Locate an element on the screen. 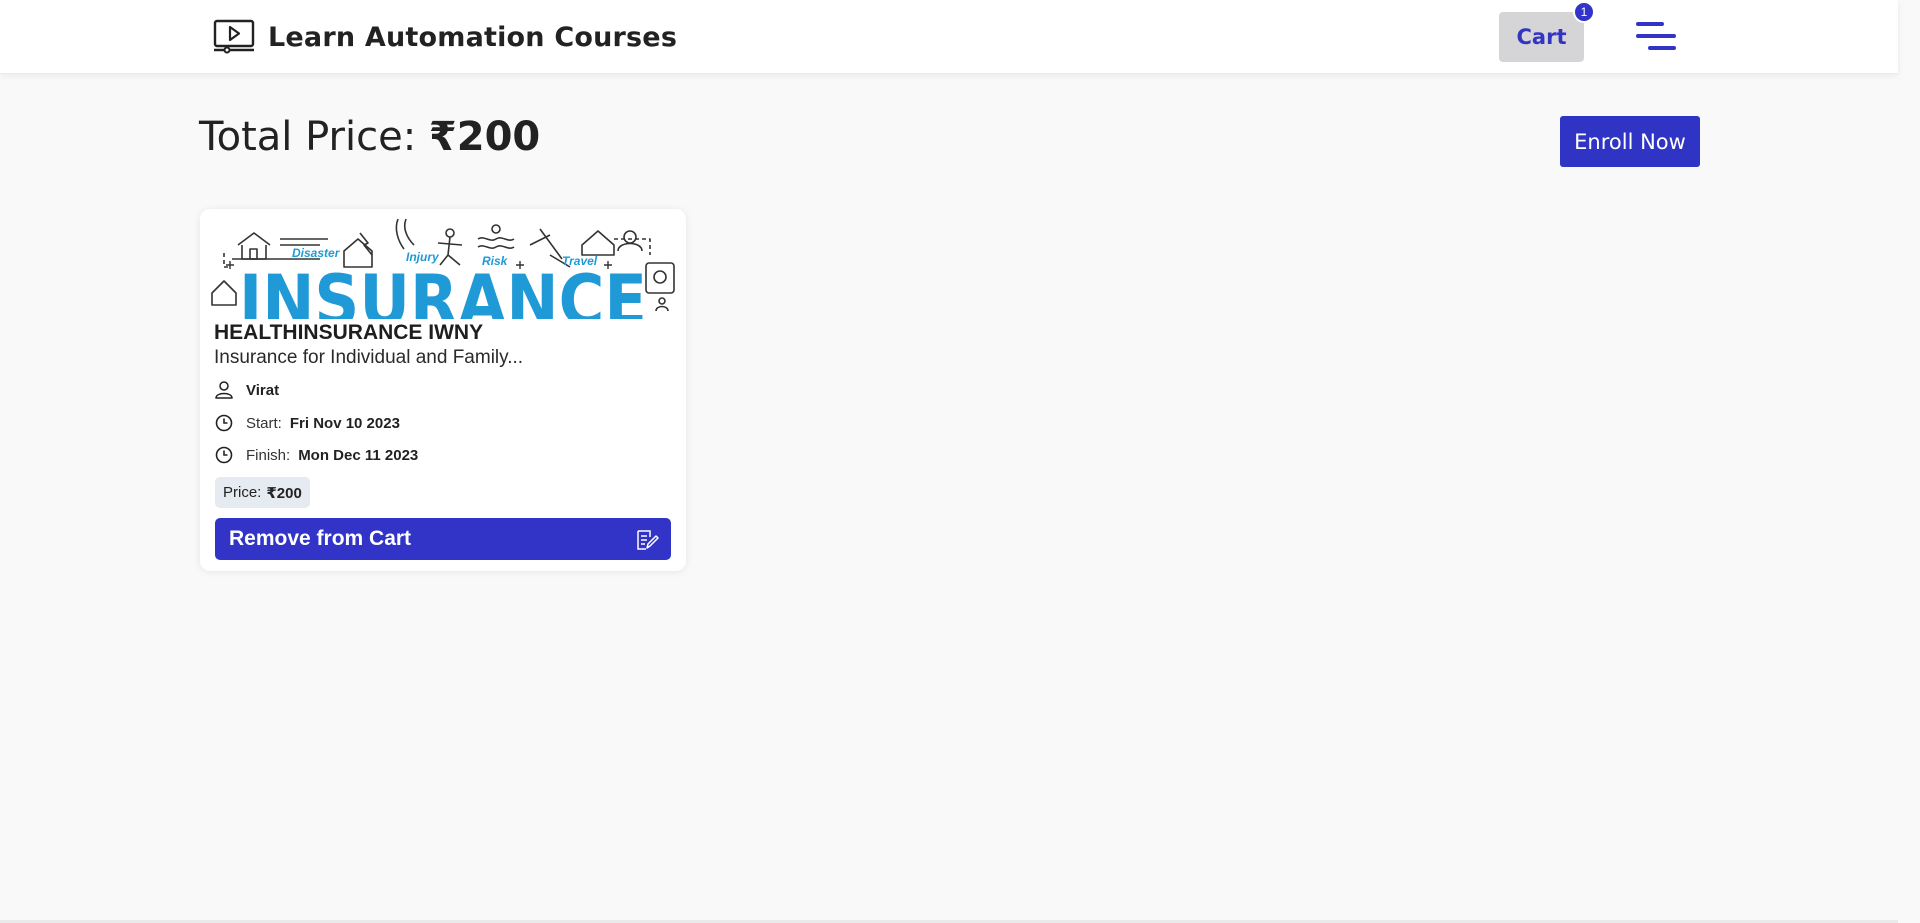 The image size is (1920, 923). author-name: Virat is located at coordinates (263, 390).